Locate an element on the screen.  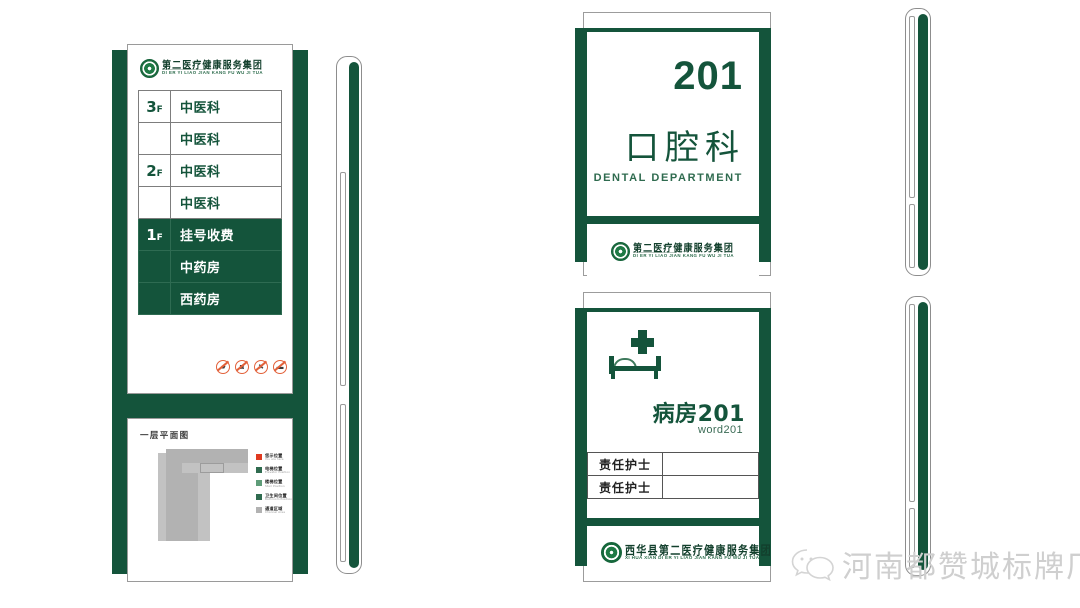
directory-name-cell: 挂号收费 is located at coordinates (226, 234).